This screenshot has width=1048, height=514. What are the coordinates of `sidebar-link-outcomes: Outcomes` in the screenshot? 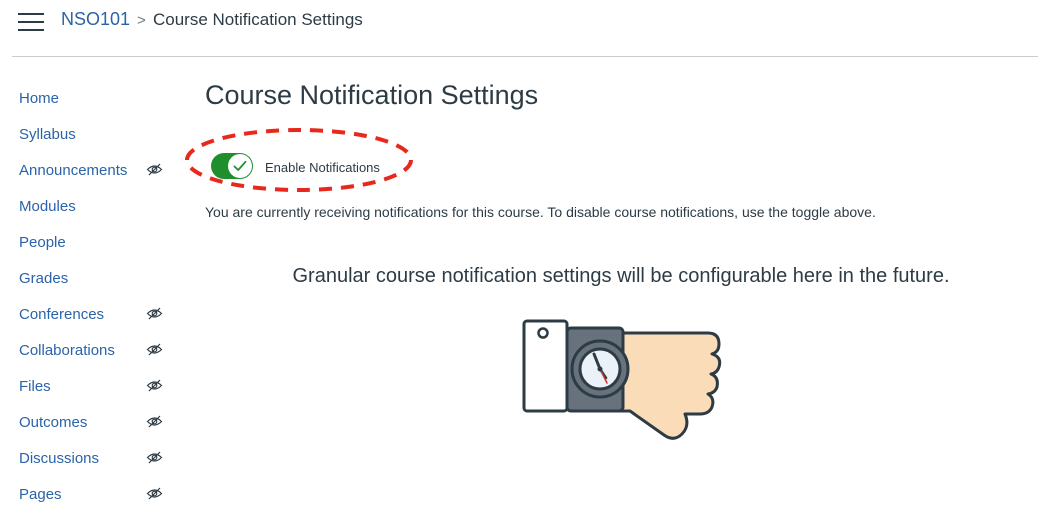 It's located at (53, 422).